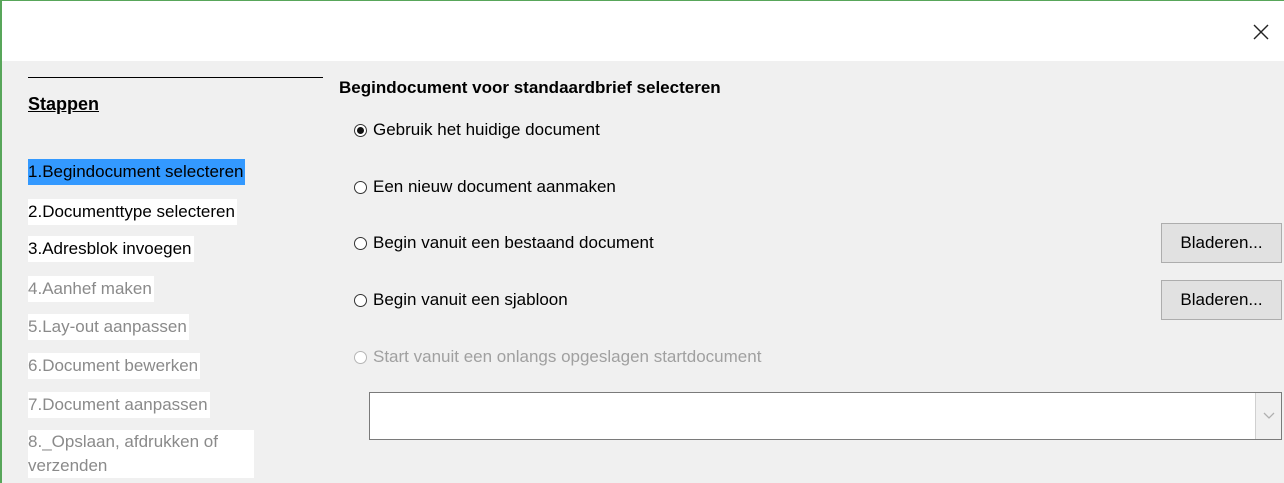 Image resolution: width=1284 pixels, height=483 pixels. Describe the element at coordinates (175, 77) in the screenshot. I see `sidebar-divider` at that location.